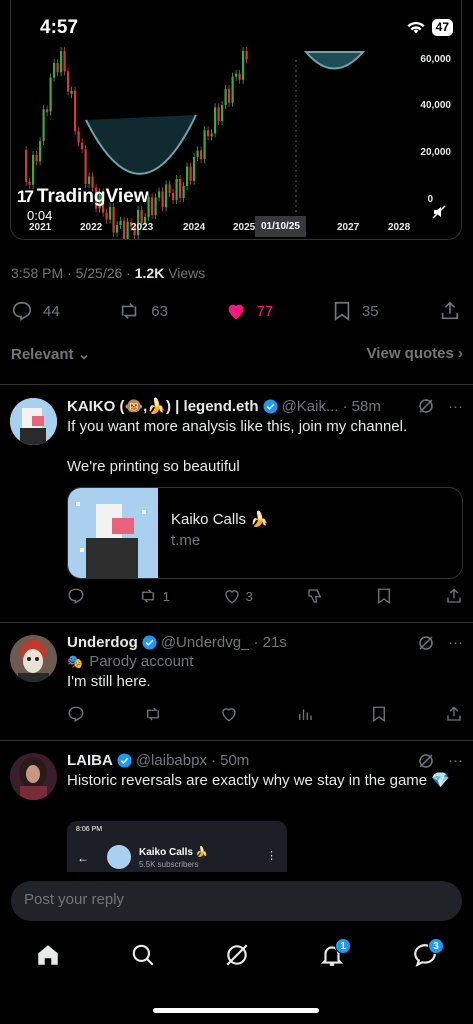 The width and height of the screenshot is (473, 1024). I want to click on view-quotes-link: View quotes ›, so click(415, 354).